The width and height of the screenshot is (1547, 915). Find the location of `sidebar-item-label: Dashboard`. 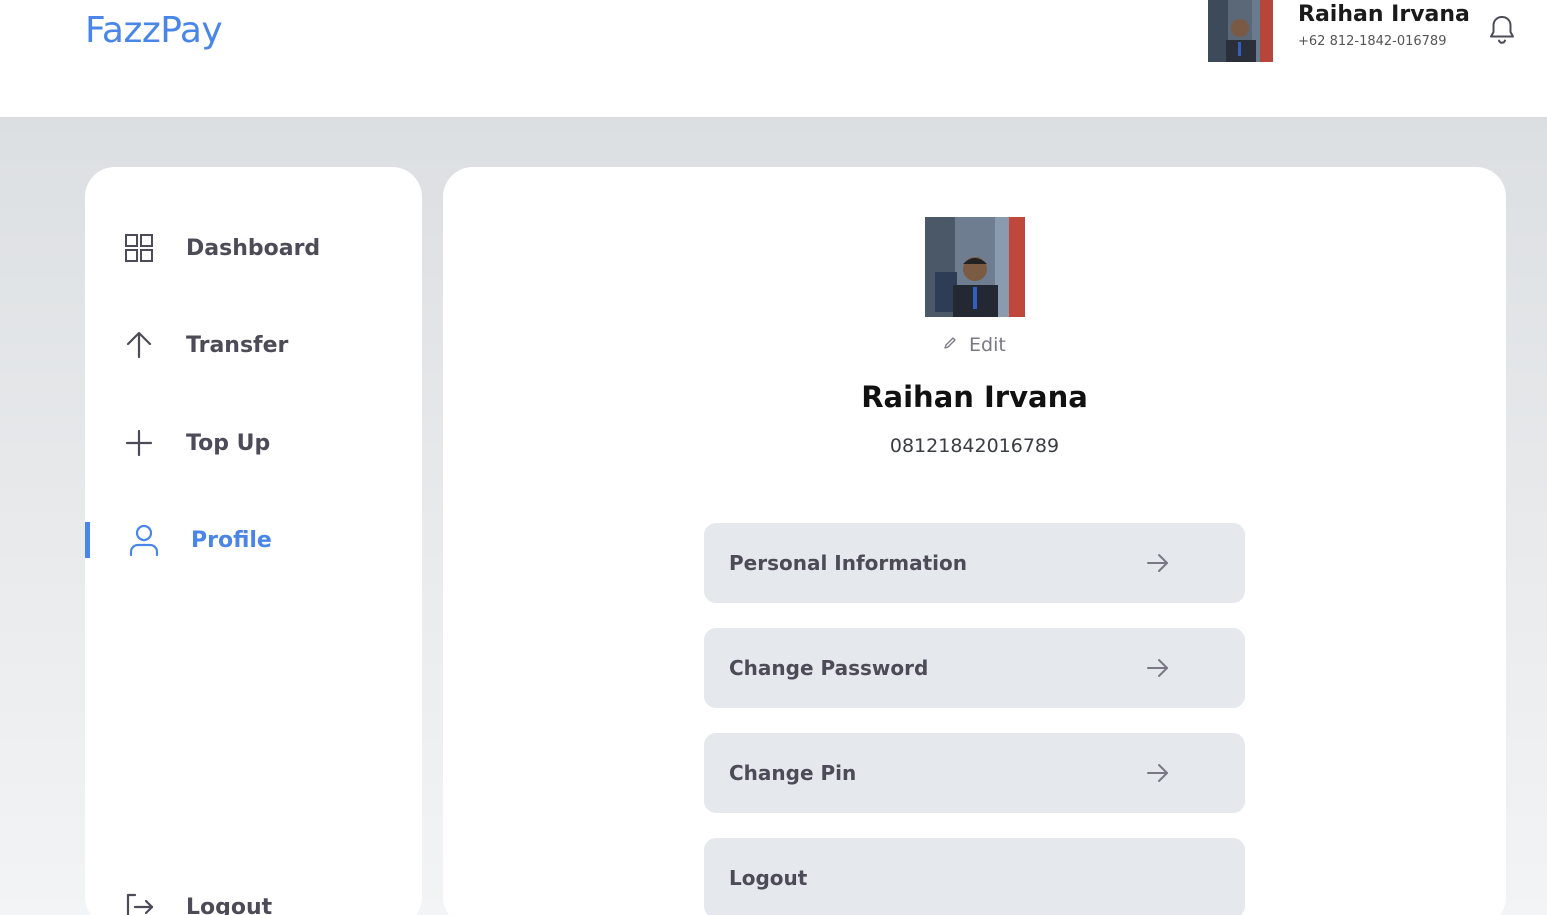

sidebar-item-label: Dashboard is located at coordinates (253, 248).